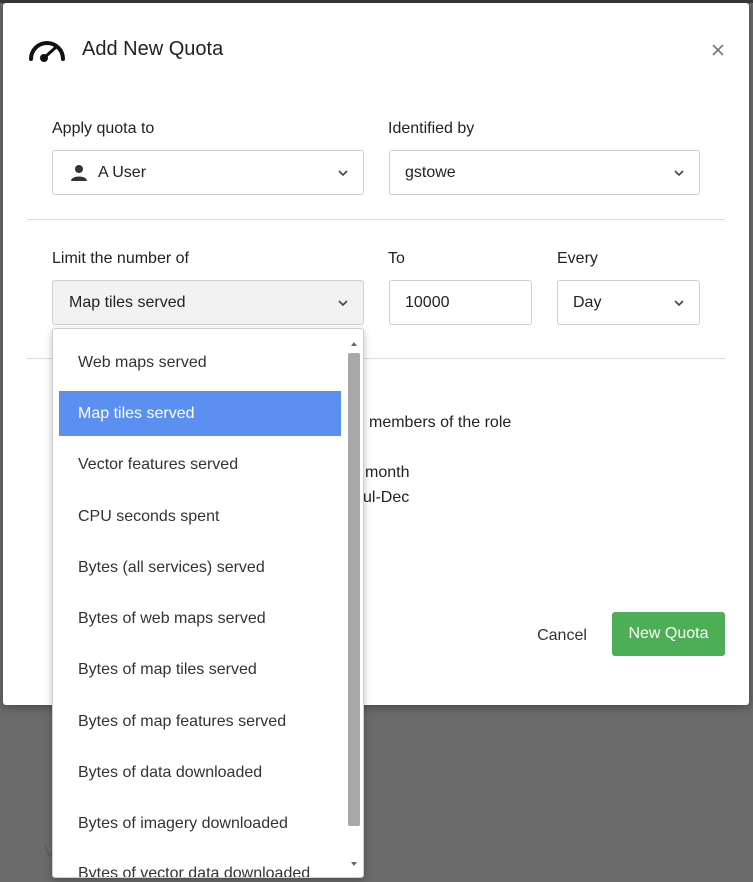 This screenshot has width=753, height=882. What do you see at coordinates (153, 49) in the screenshot?
I see `dialog-title: Add New Quota` at bounding box center [153, 49].